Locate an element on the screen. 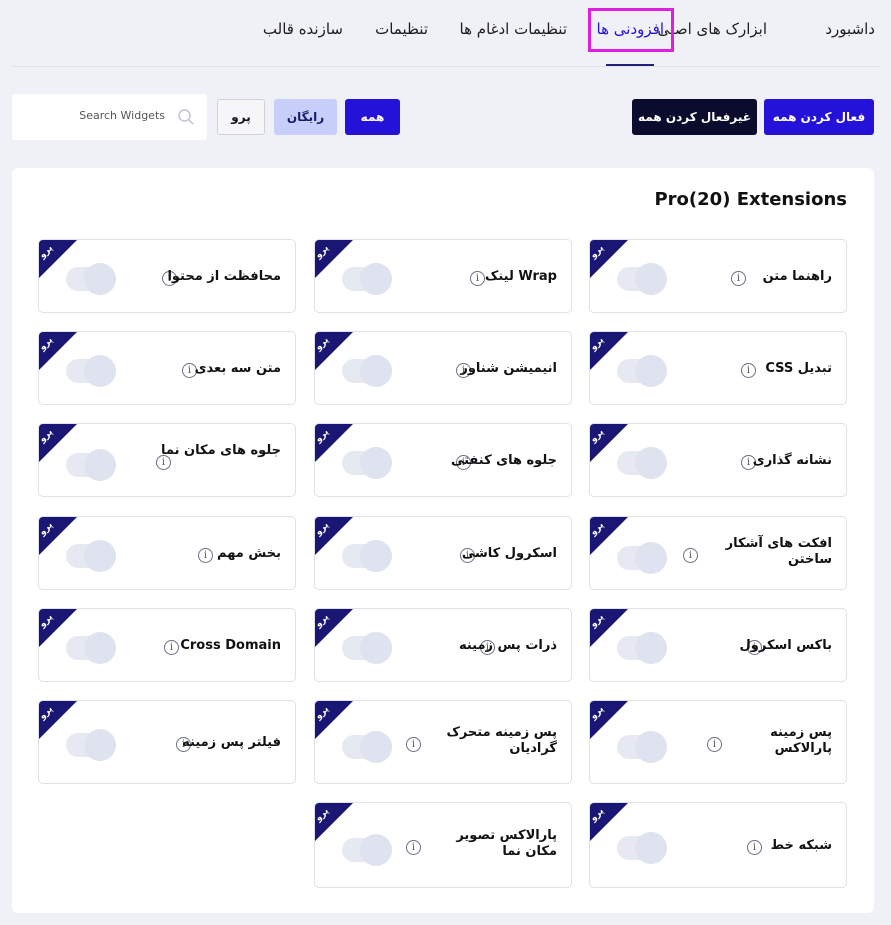 The width and height of the screenshot is (891, 925). extension-label: متن سه بعدی is located at coordinates (237, 368).